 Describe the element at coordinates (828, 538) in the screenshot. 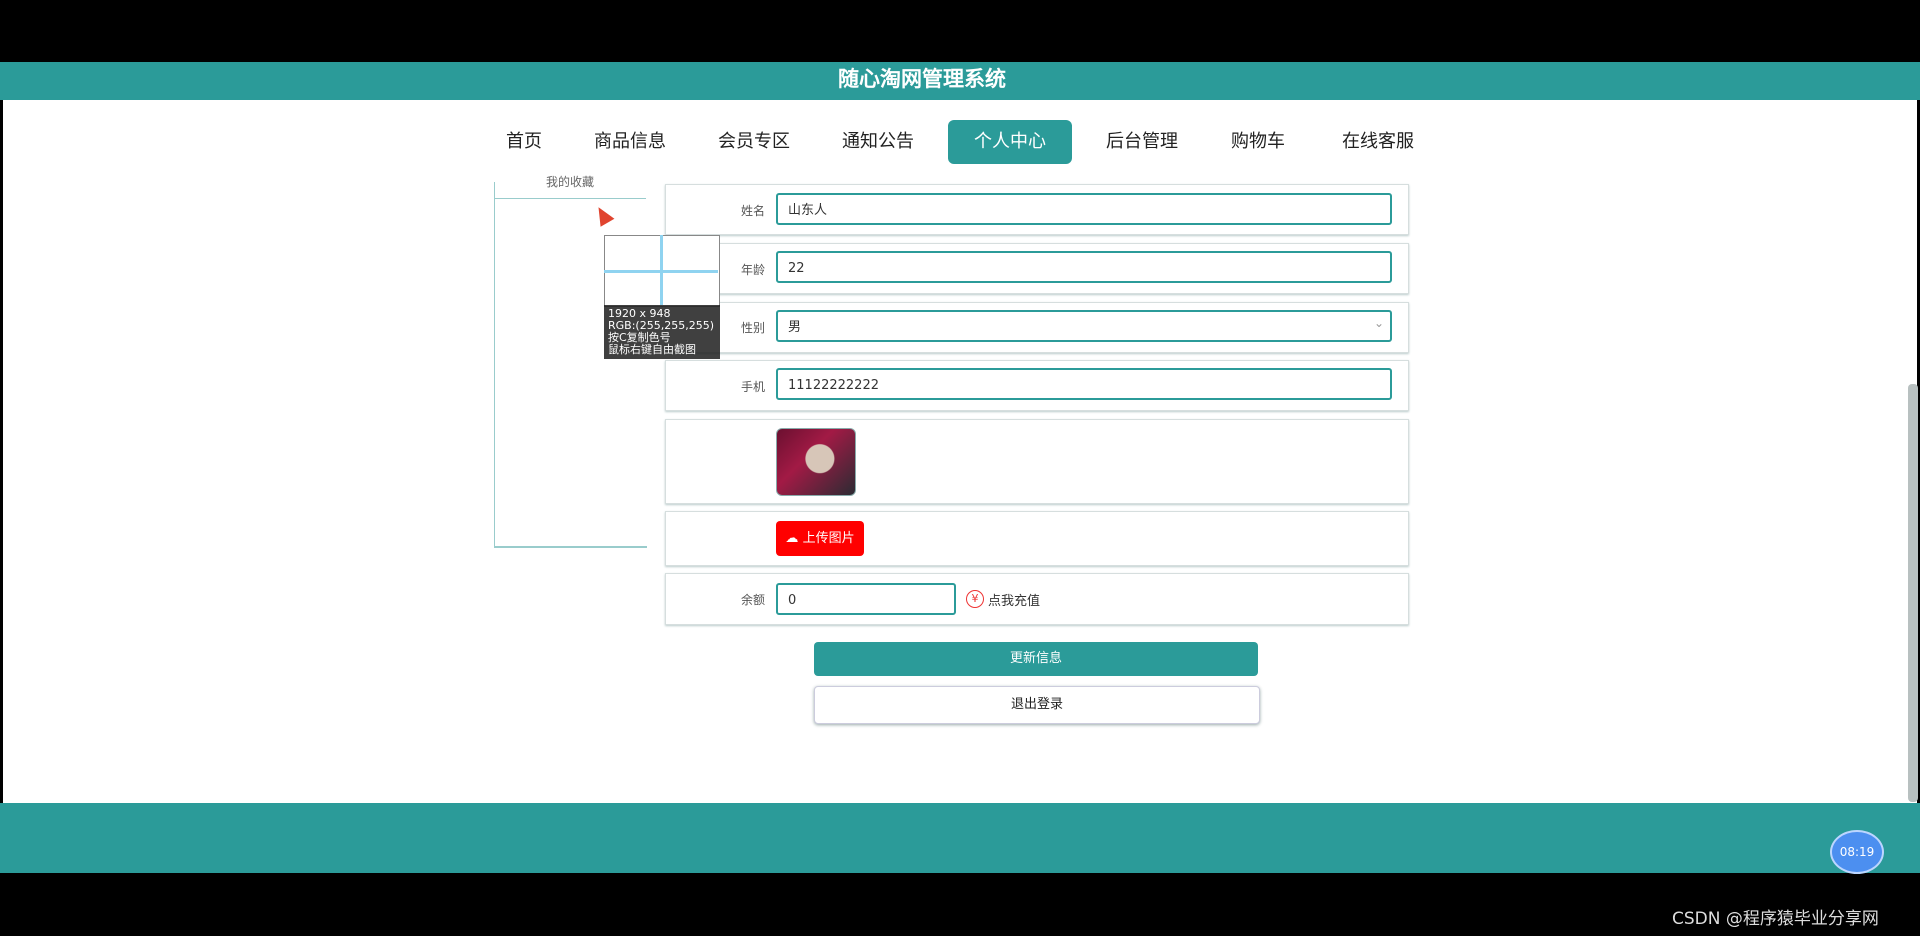

I see `upload-label: 上传图片` at that location.